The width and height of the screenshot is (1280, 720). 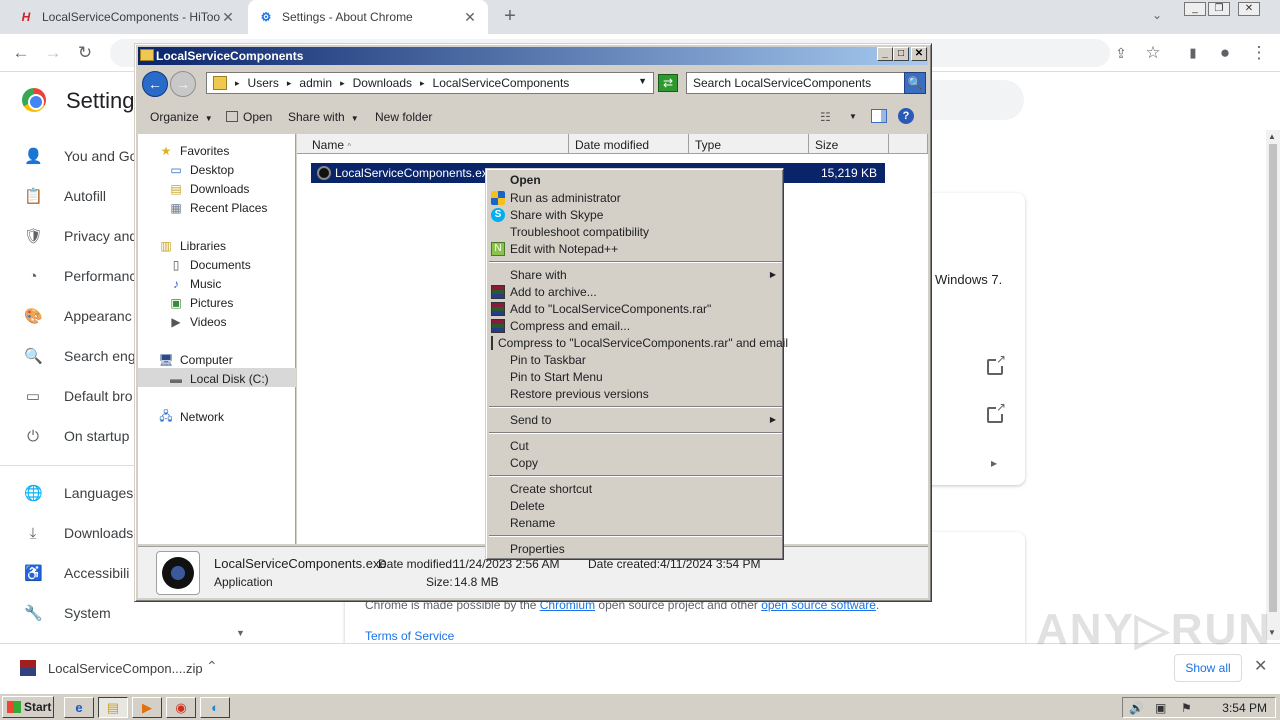 What do you see at coordinates (849, 144) in the screenshot?
I see `column-header-size: Size` at bounding box center [849, 144].